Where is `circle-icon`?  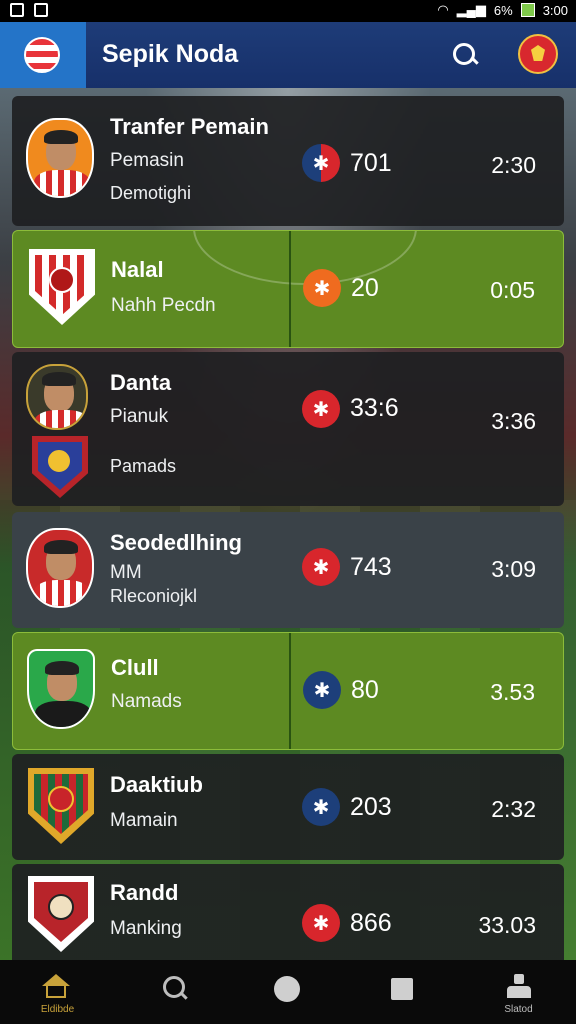
circle-icon is located at coordinates (287, 989).